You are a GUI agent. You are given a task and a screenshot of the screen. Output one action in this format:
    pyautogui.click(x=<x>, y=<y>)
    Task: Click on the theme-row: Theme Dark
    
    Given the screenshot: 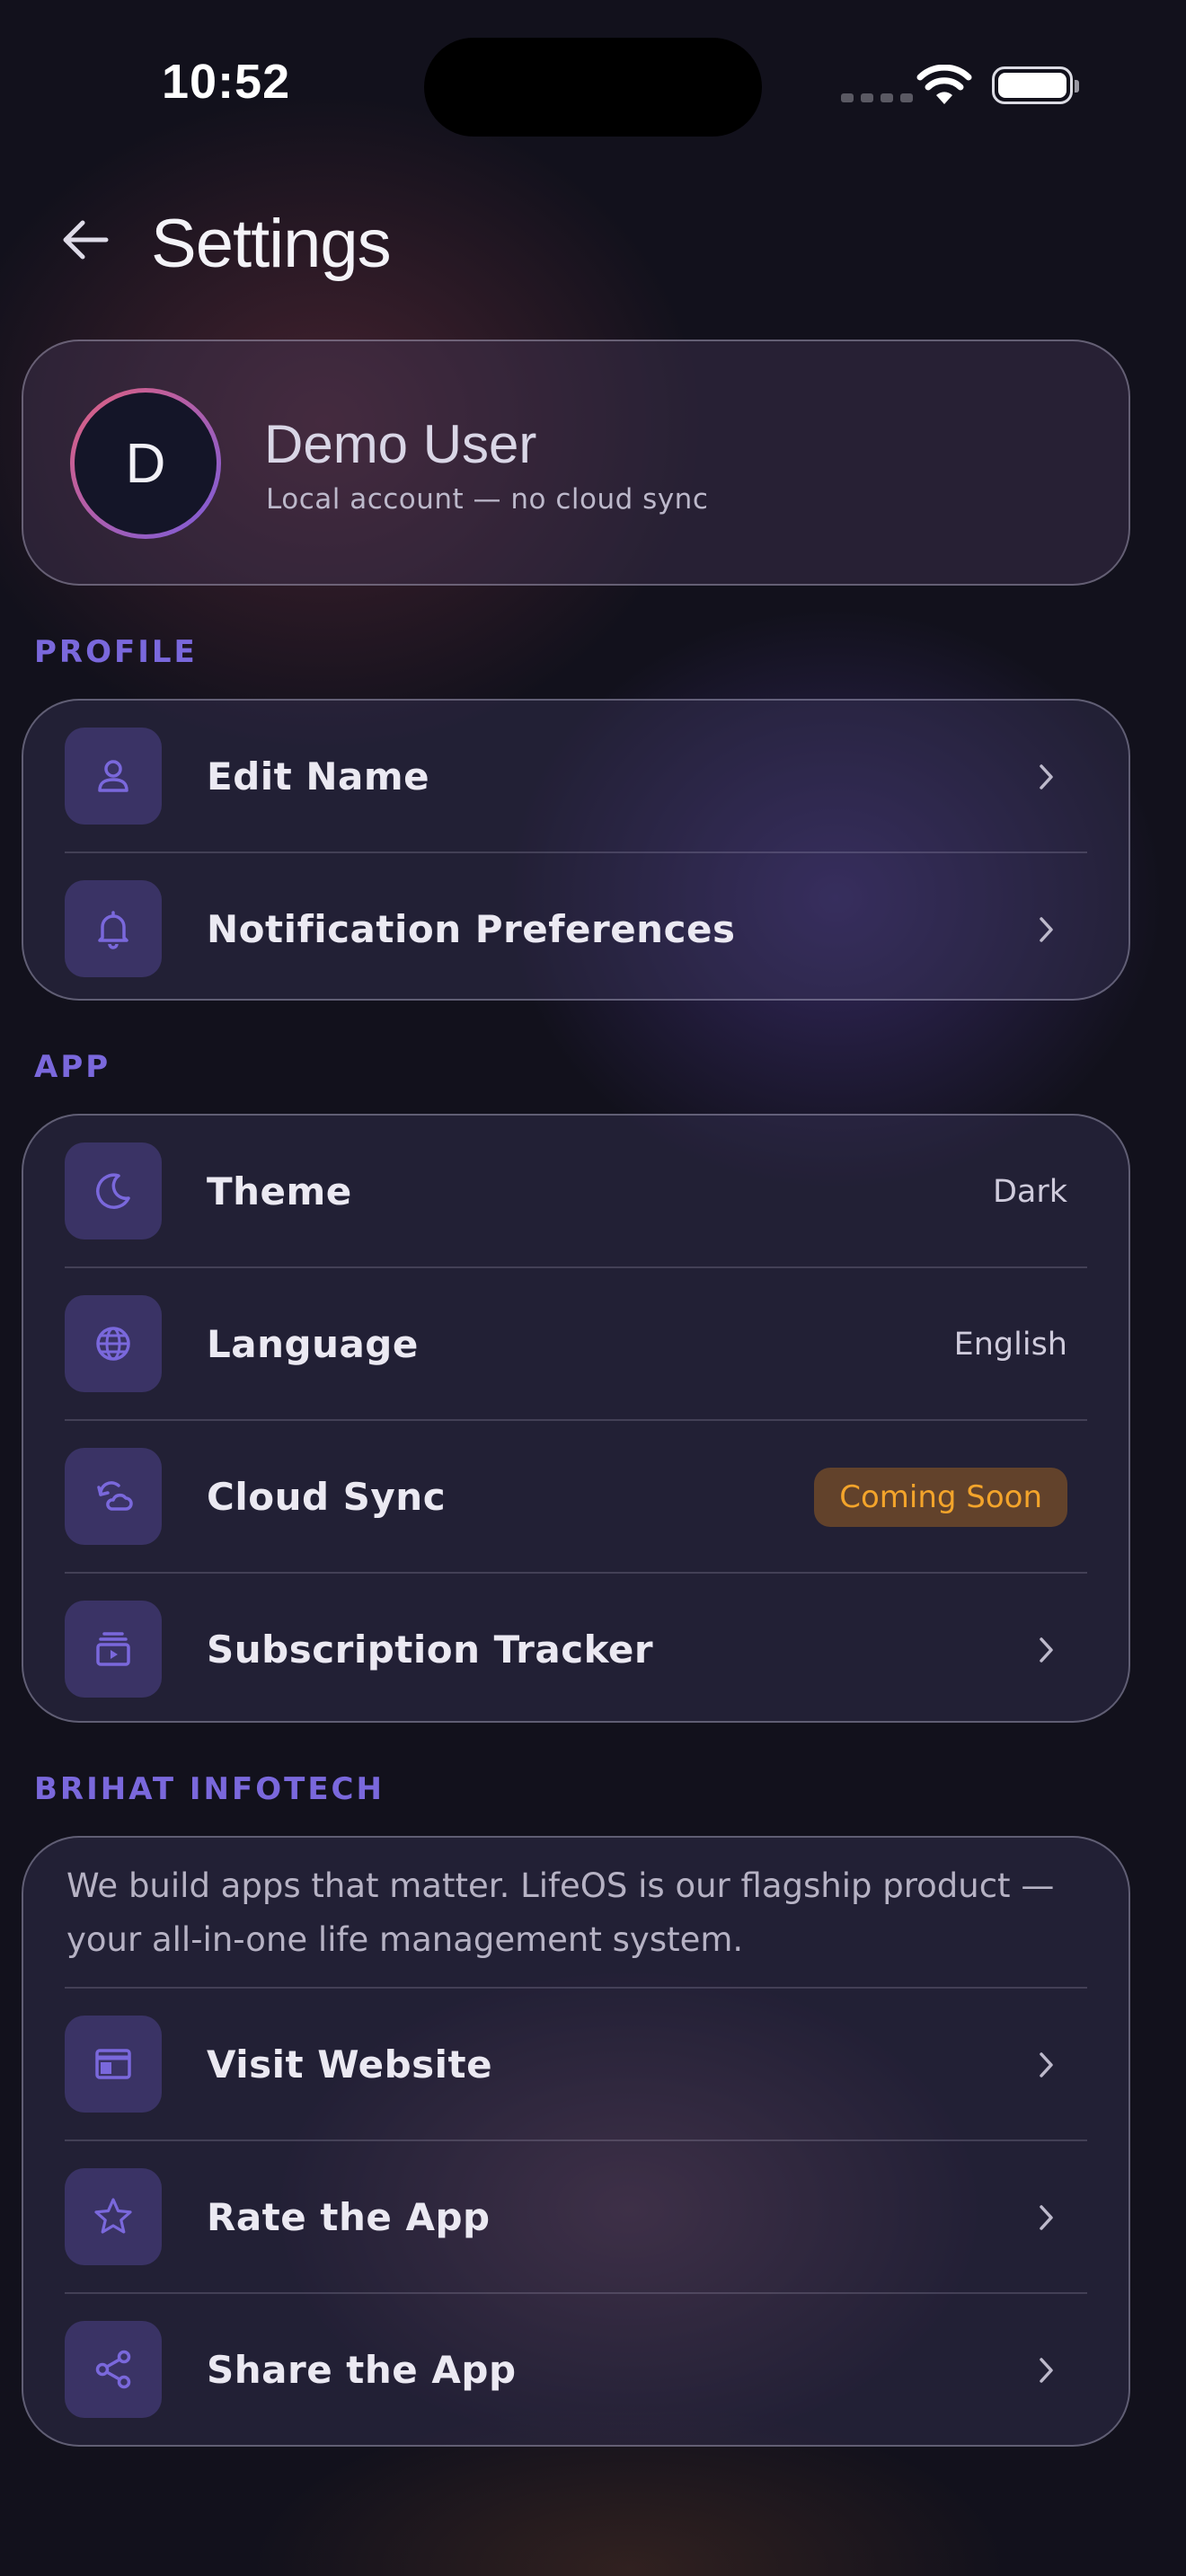 What is the action you would take?
    pyautogui.click(x=575, y=1192)
    